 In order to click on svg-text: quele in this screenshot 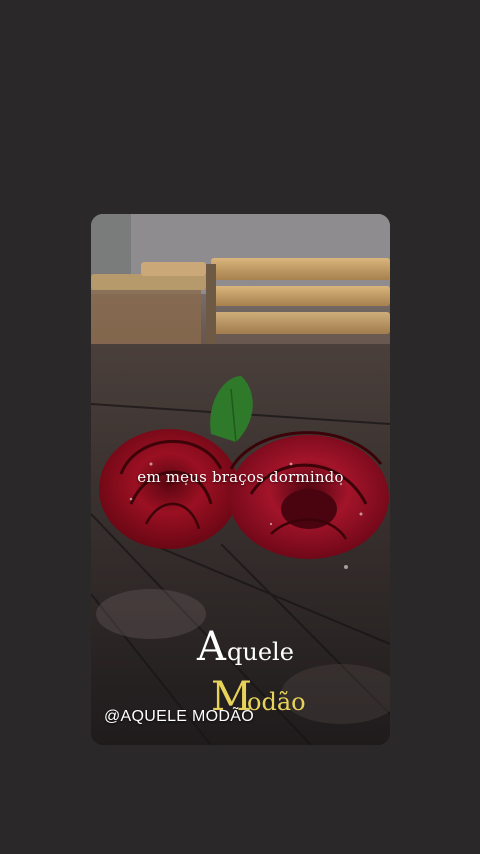, I will do `click(260, 652)`.